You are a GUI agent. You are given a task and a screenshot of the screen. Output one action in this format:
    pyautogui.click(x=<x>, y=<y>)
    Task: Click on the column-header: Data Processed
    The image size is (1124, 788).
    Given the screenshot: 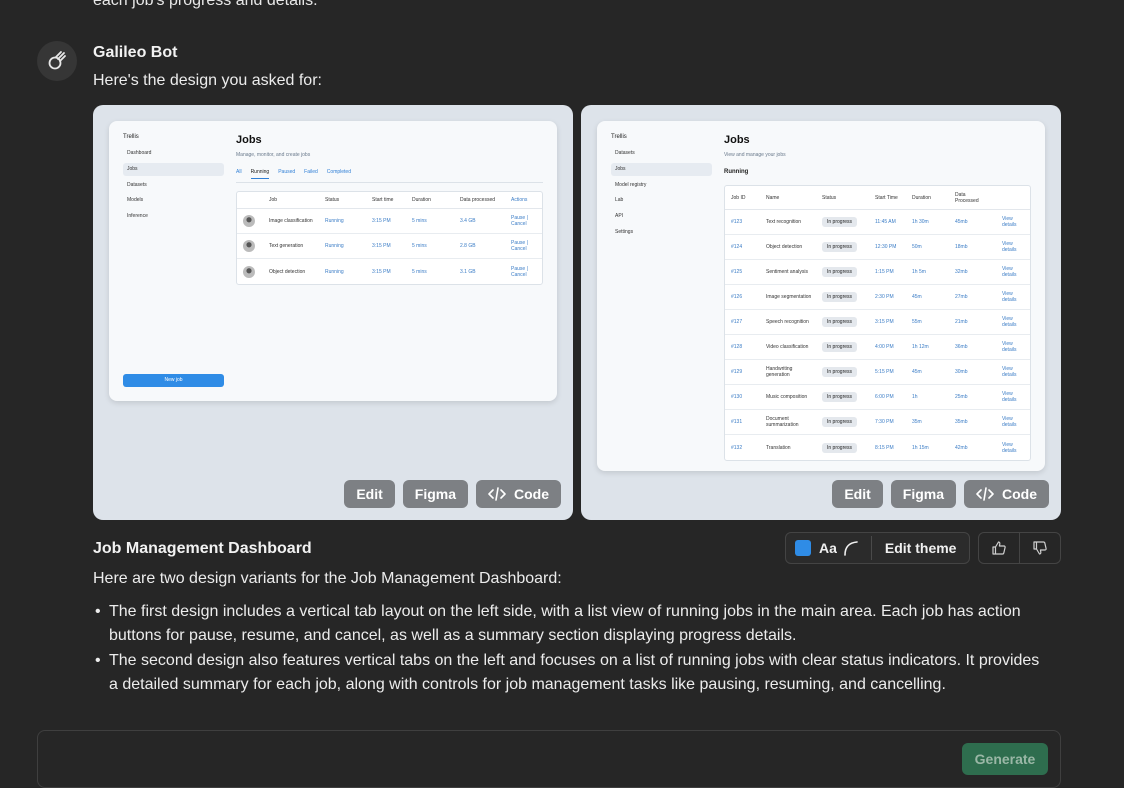 What is the action you would take?
    pyautogui.click(x=967, y=197)
    